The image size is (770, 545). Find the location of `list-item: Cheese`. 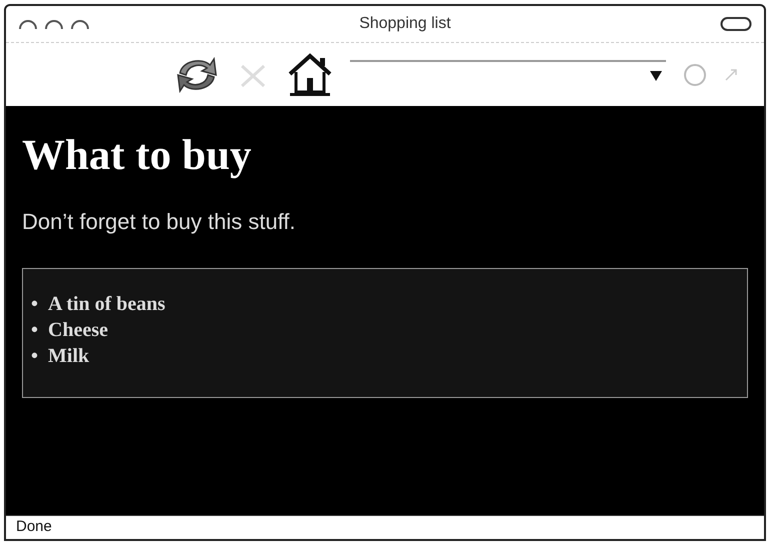

list-item: Cheese is located at coordinates (78, 330).